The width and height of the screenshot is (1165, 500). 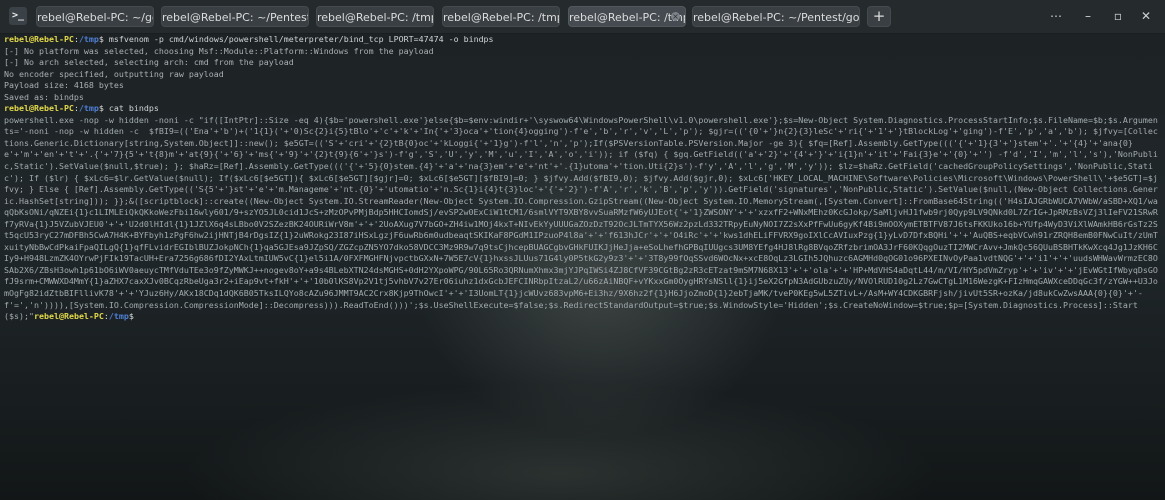 I want to click on tab-pentest-frp: rebel@Rebel-PC: ~/Pentest/frp, so click(x=235, y=16).